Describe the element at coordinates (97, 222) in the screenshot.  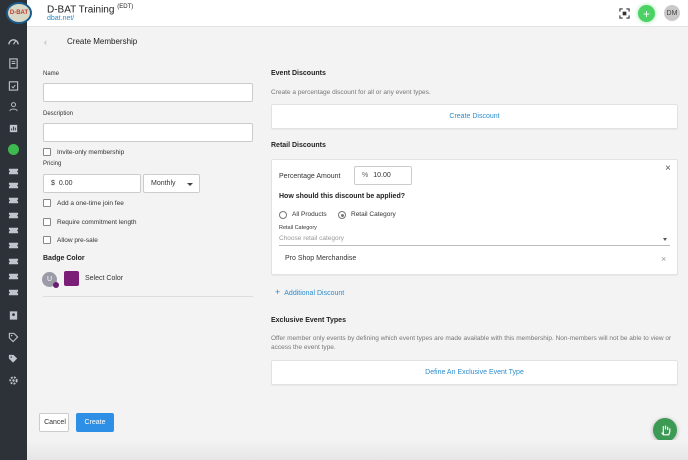
I see `commitment-label: Require commitment length` at that location.